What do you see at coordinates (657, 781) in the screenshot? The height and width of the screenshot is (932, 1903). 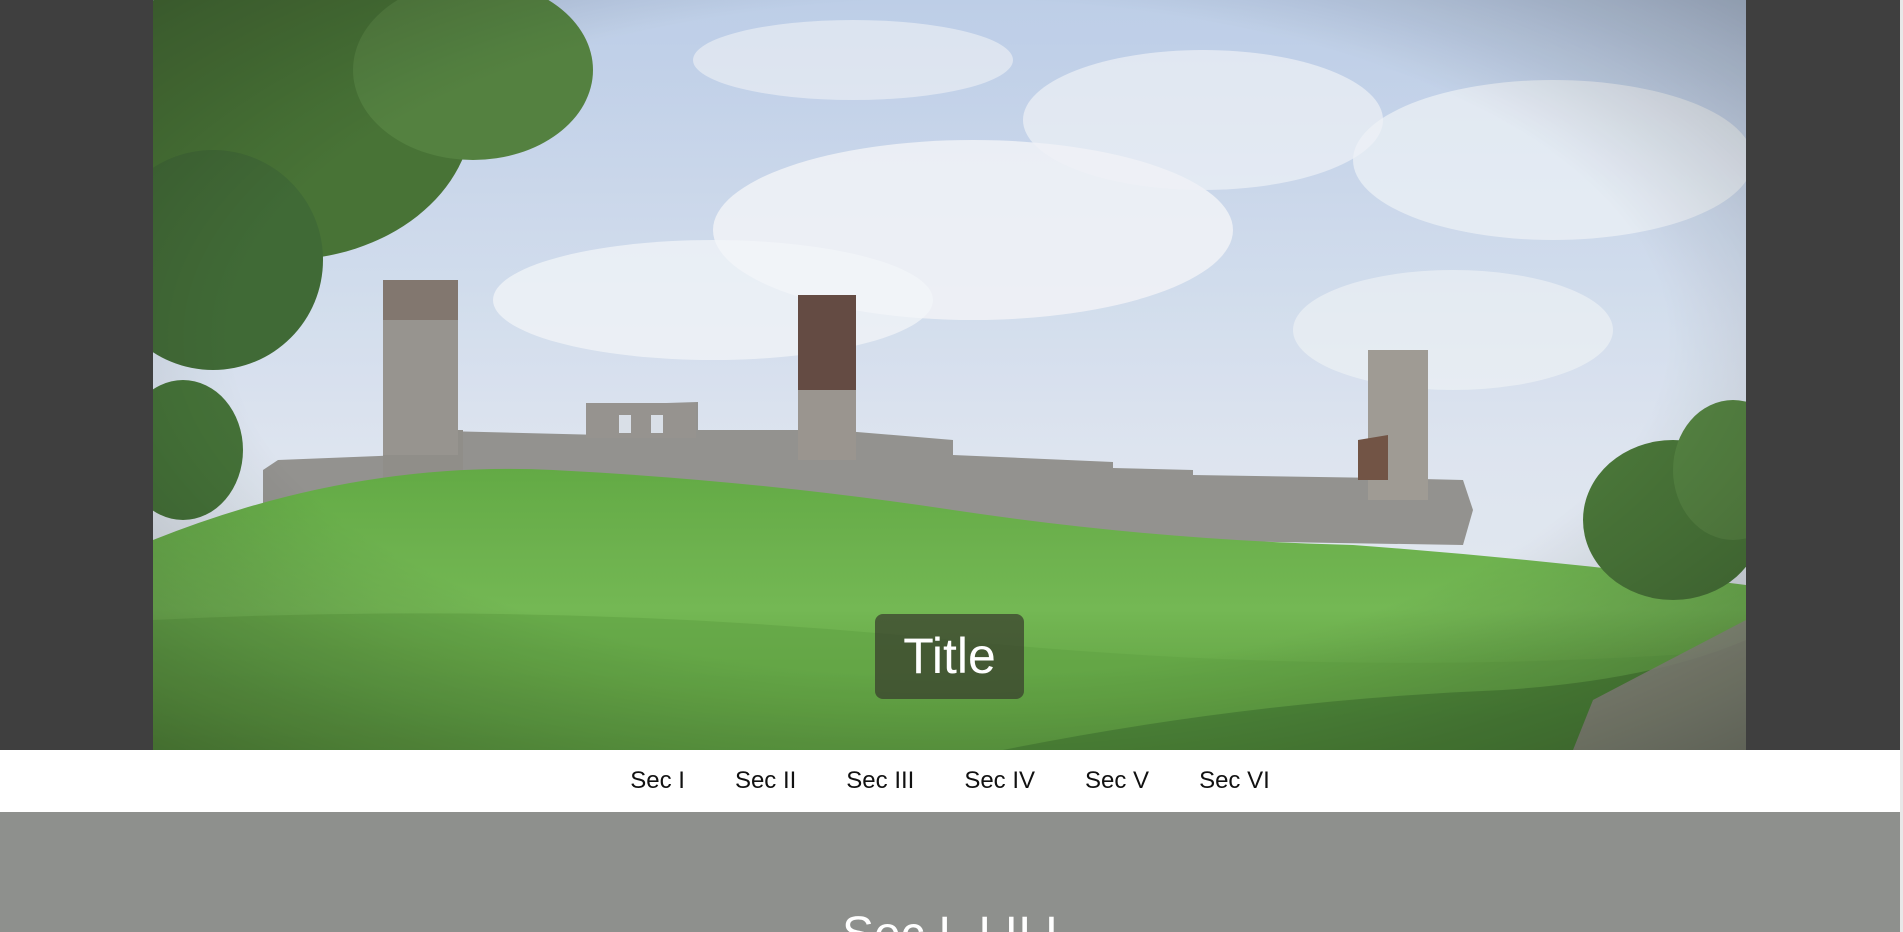 I see `nav-item-sec-1: Sec I` at bounding box center [657, 781].